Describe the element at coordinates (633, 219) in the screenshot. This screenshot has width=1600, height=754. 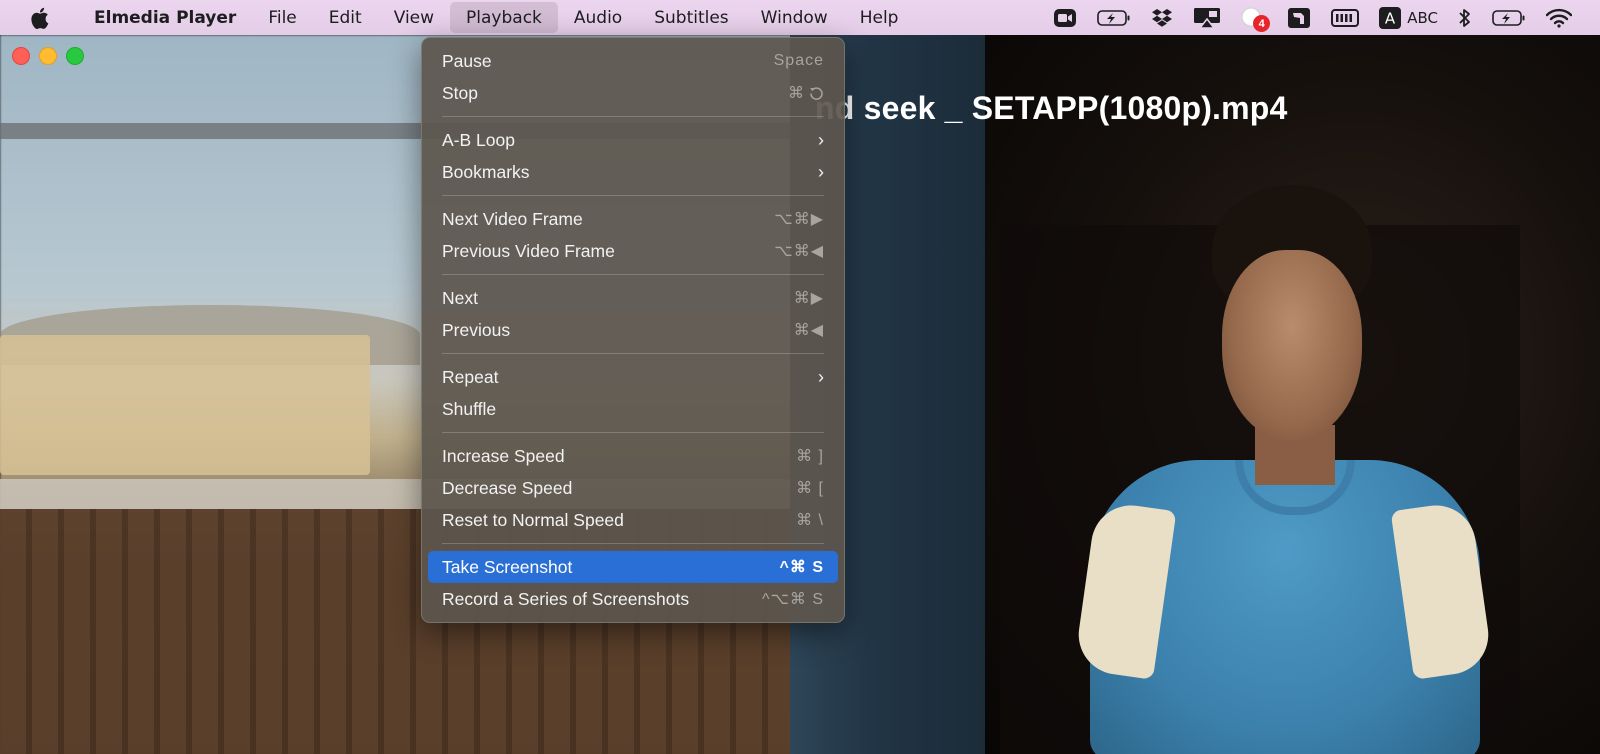
I see `menu-item-next-video-frame: Next Video Frame ⌥⌘▶` at that location.